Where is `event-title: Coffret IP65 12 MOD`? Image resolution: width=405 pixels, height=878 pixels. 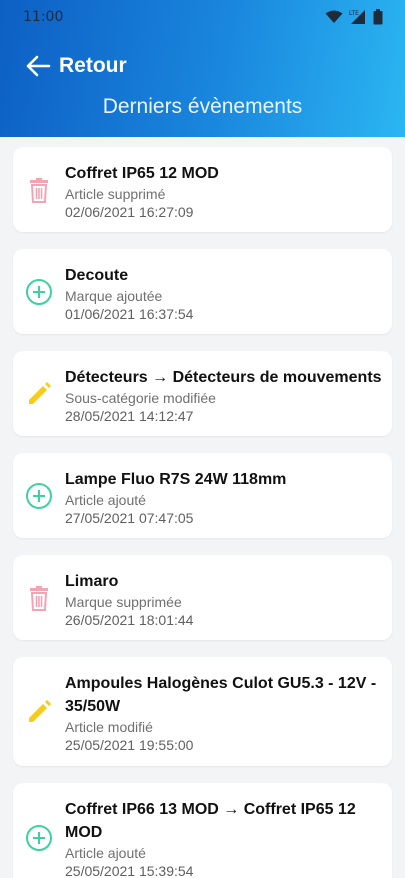
event-title: Coffret IP65 12 MOD is located at coordinates (142, 173).